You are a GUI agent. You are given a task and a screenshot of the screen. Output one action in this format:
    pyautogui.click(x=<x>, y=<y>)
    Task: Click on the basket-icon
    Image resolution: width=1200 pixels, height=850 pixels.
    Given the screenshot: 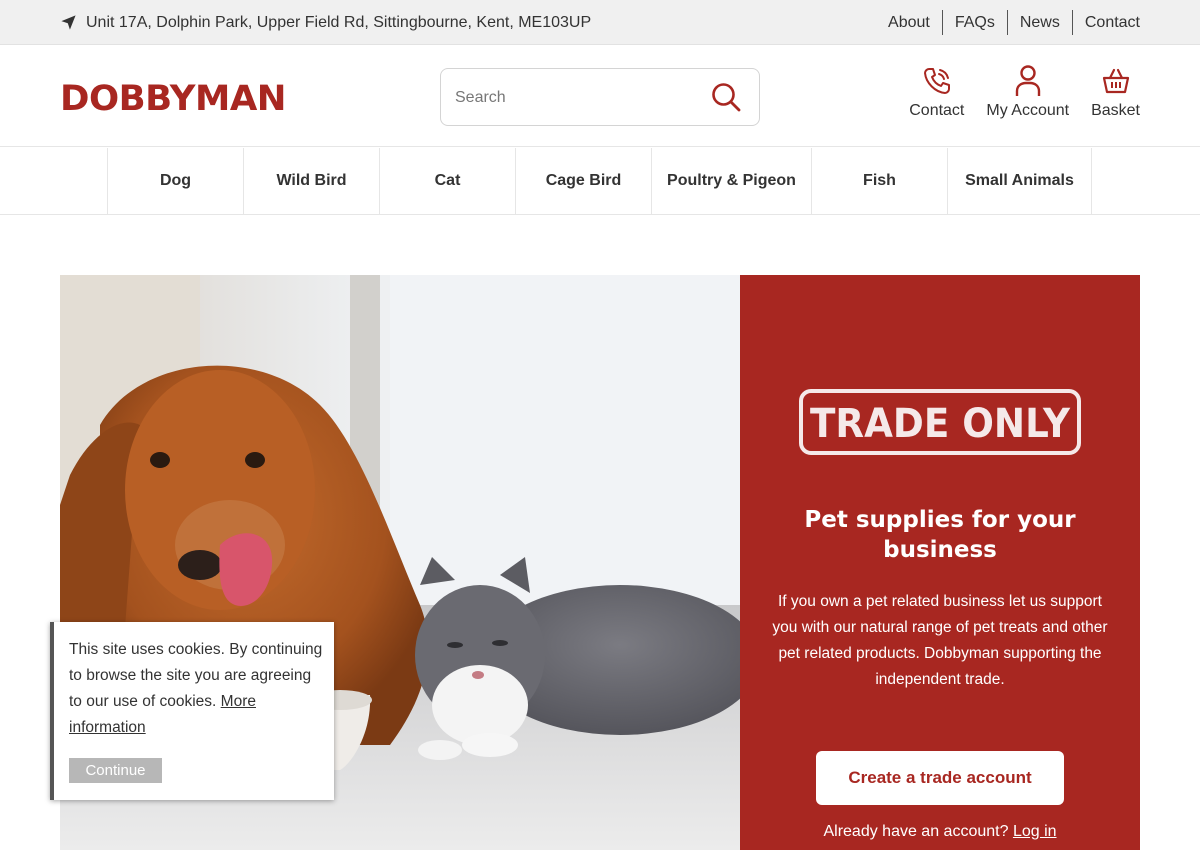 What is the action you would take?
    pyautogui.click(x=1115, y=81)
    